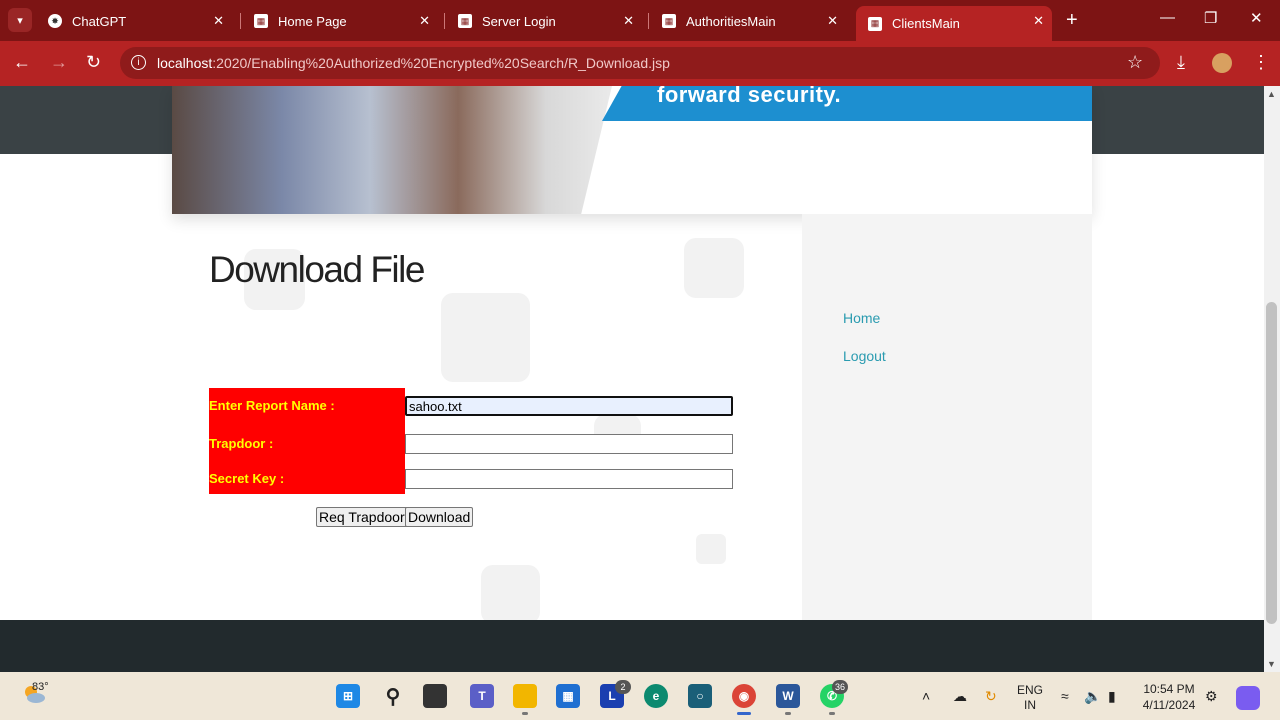 This screenshot has width=1280, height=720. Describe the element at coordinates (272, 405) in the screenshot. I see `report-name-label: Enter Report Name :` at that location.